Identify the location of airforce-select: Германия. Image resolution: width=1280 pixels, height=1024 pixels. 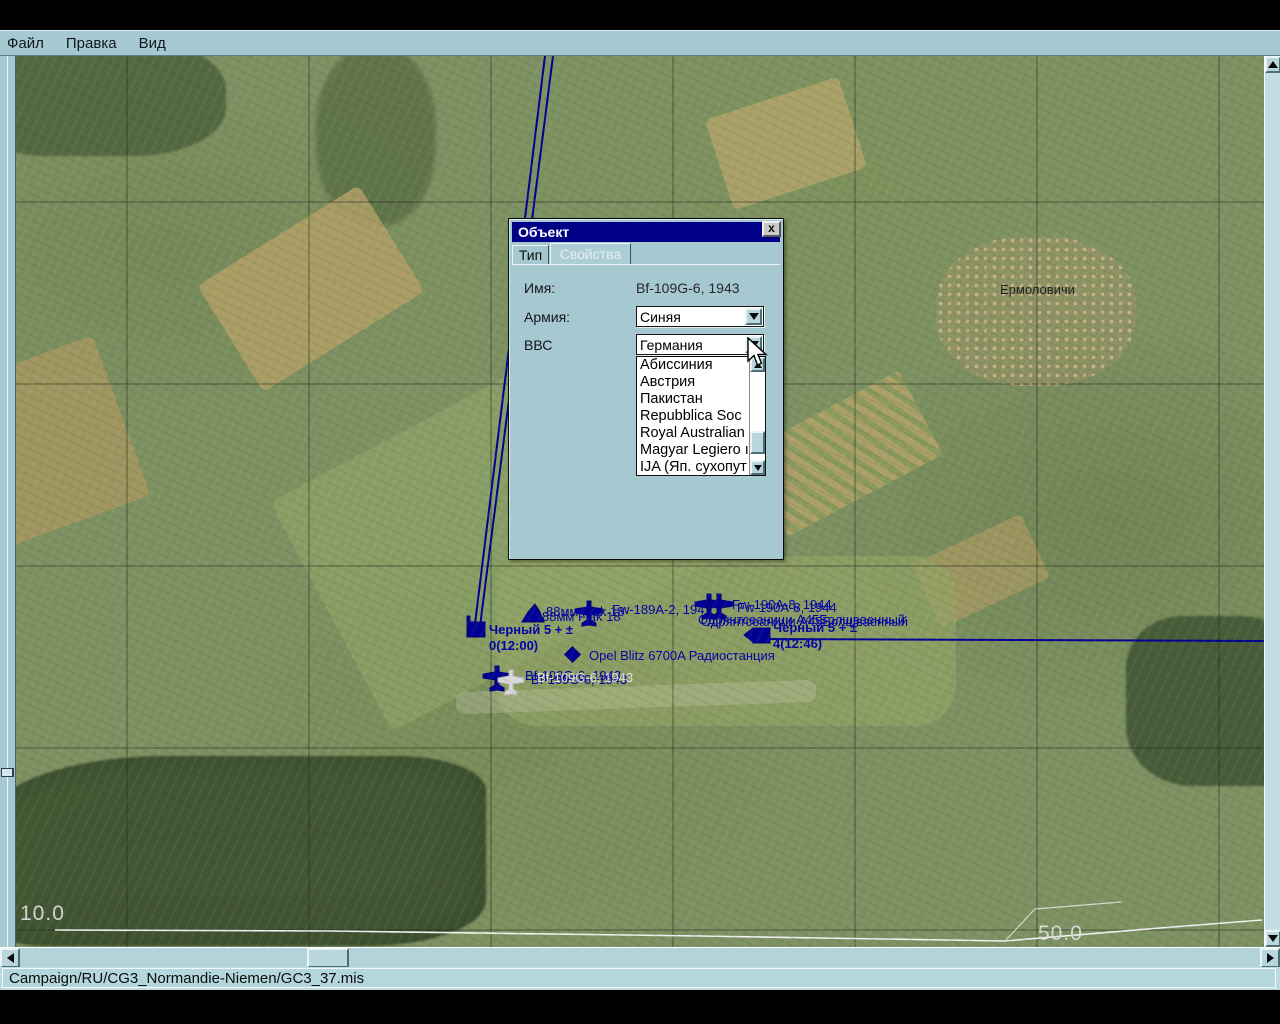
(700, 344).